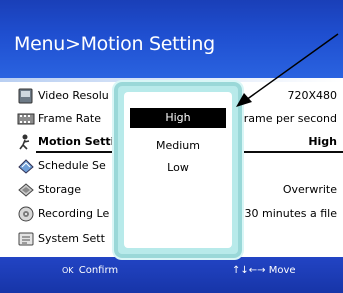 The height and width of the screenshot is (293, 343). Describe the element at coordinates (312, 95) in the screenshot. I see `menu-item-value: 720X480` at that location.